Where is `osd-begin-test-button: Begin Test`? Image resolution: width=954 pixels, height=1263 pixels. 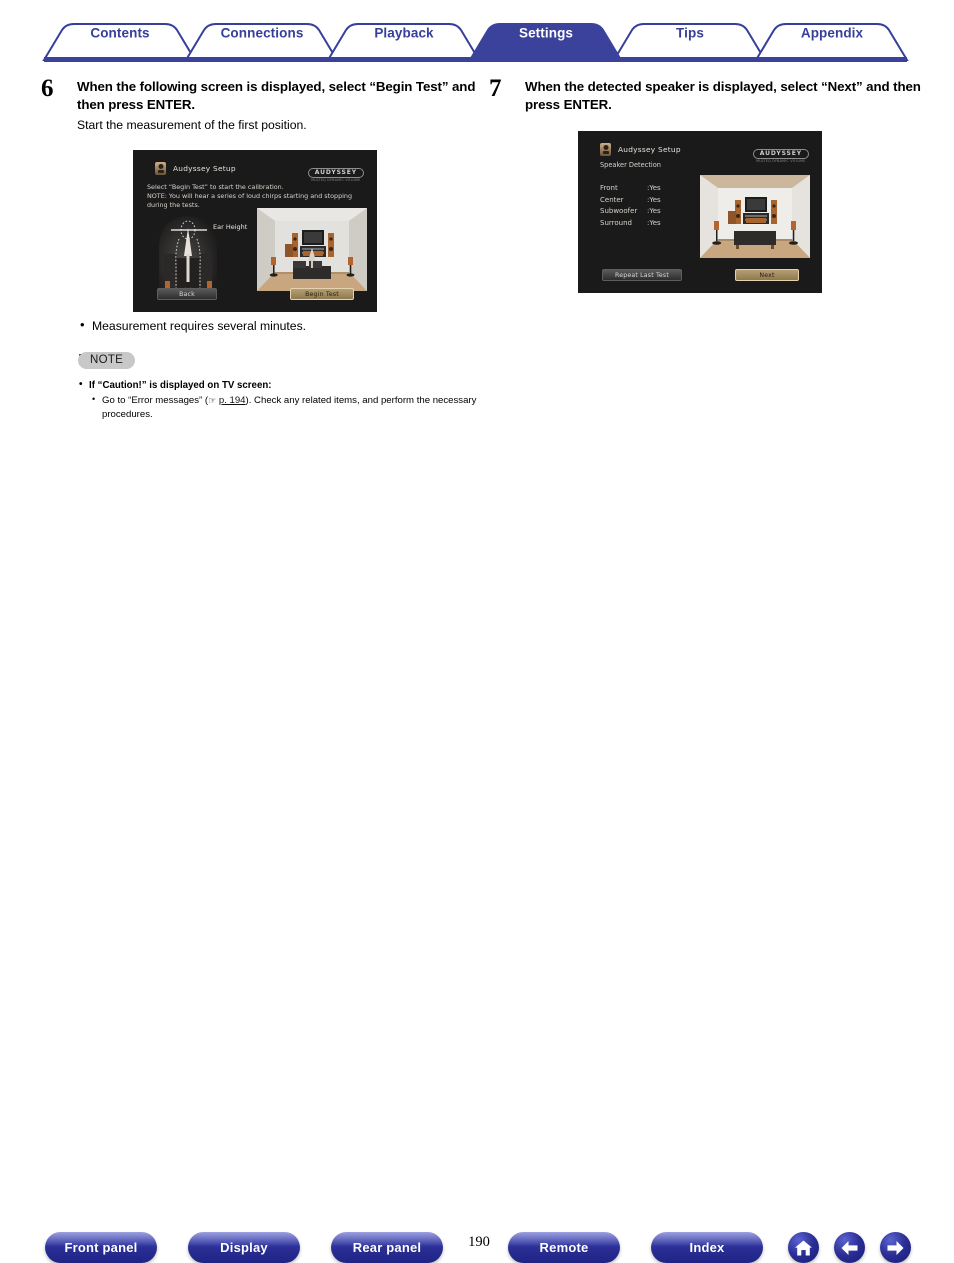 osd-begin-test-button: Begin Test is located at coordinates (322, 294).